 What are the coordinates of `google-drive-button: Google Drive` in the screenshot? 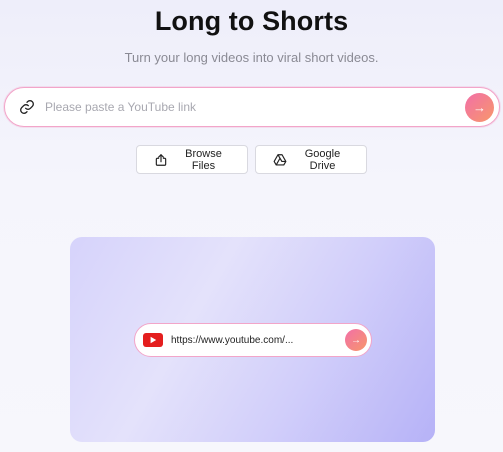 It's located at (311, 159).